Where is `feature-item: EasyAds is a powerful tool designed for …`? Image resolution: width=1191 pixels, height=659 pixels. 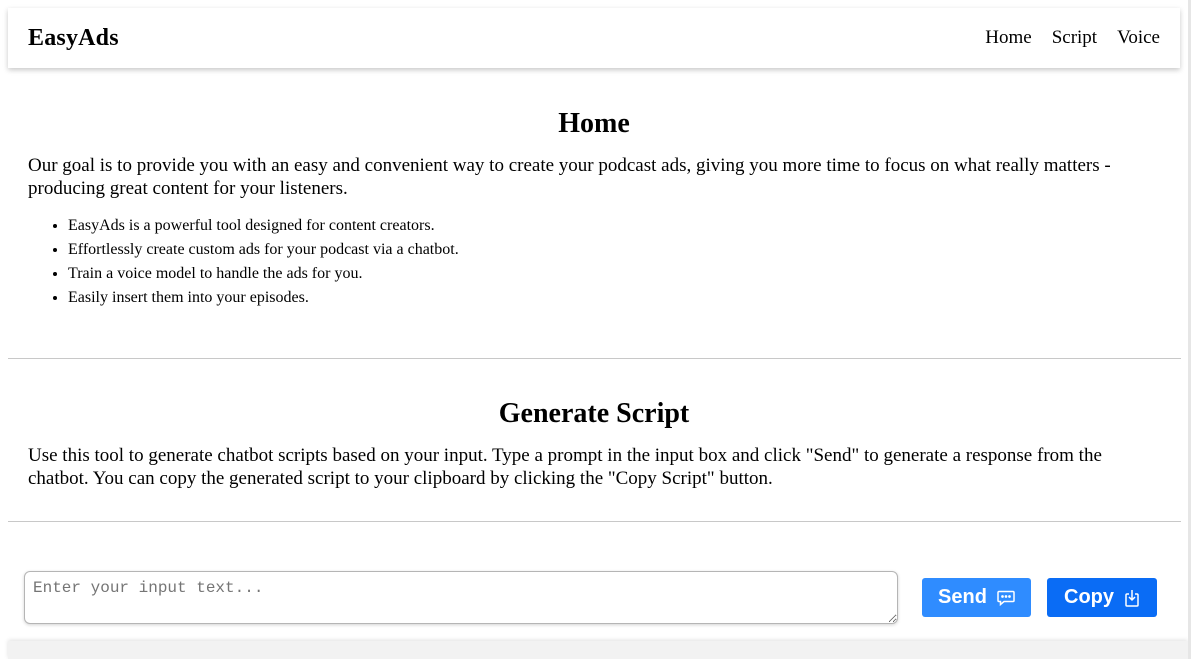
feature-item: EasyAds is a powerful tool designed for … is located at coordinates (614, 226).